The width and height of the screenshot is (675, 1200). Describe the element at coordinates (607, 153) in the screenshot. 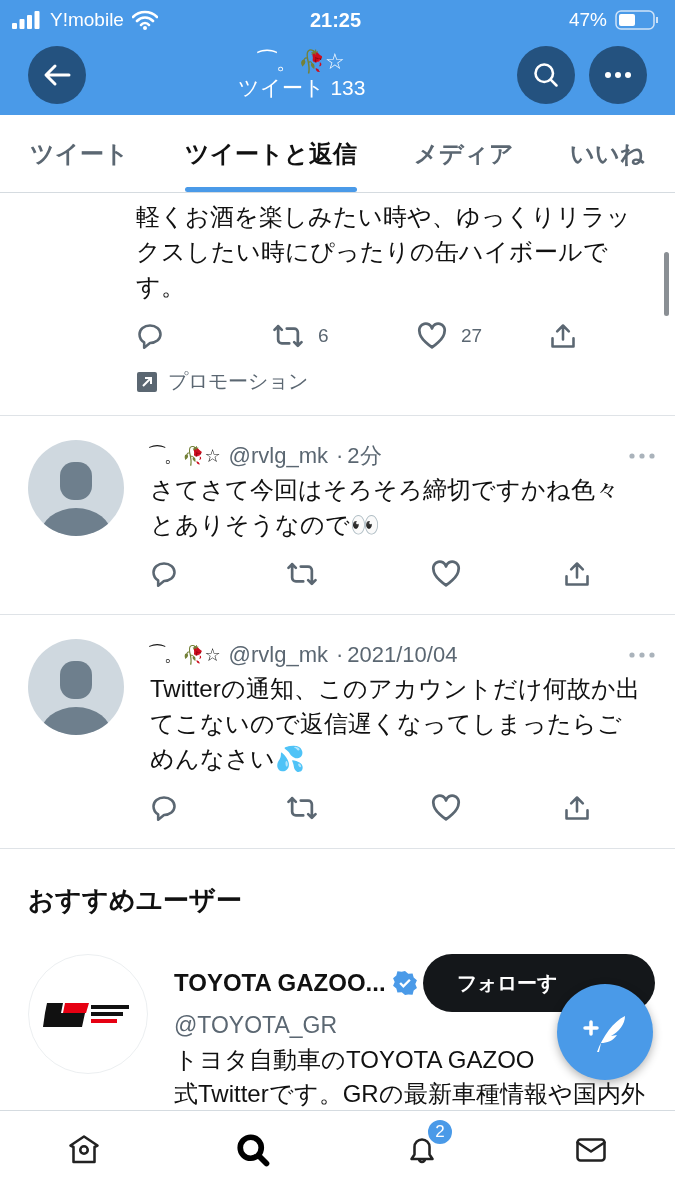

I see `tab: いいね` at that location.